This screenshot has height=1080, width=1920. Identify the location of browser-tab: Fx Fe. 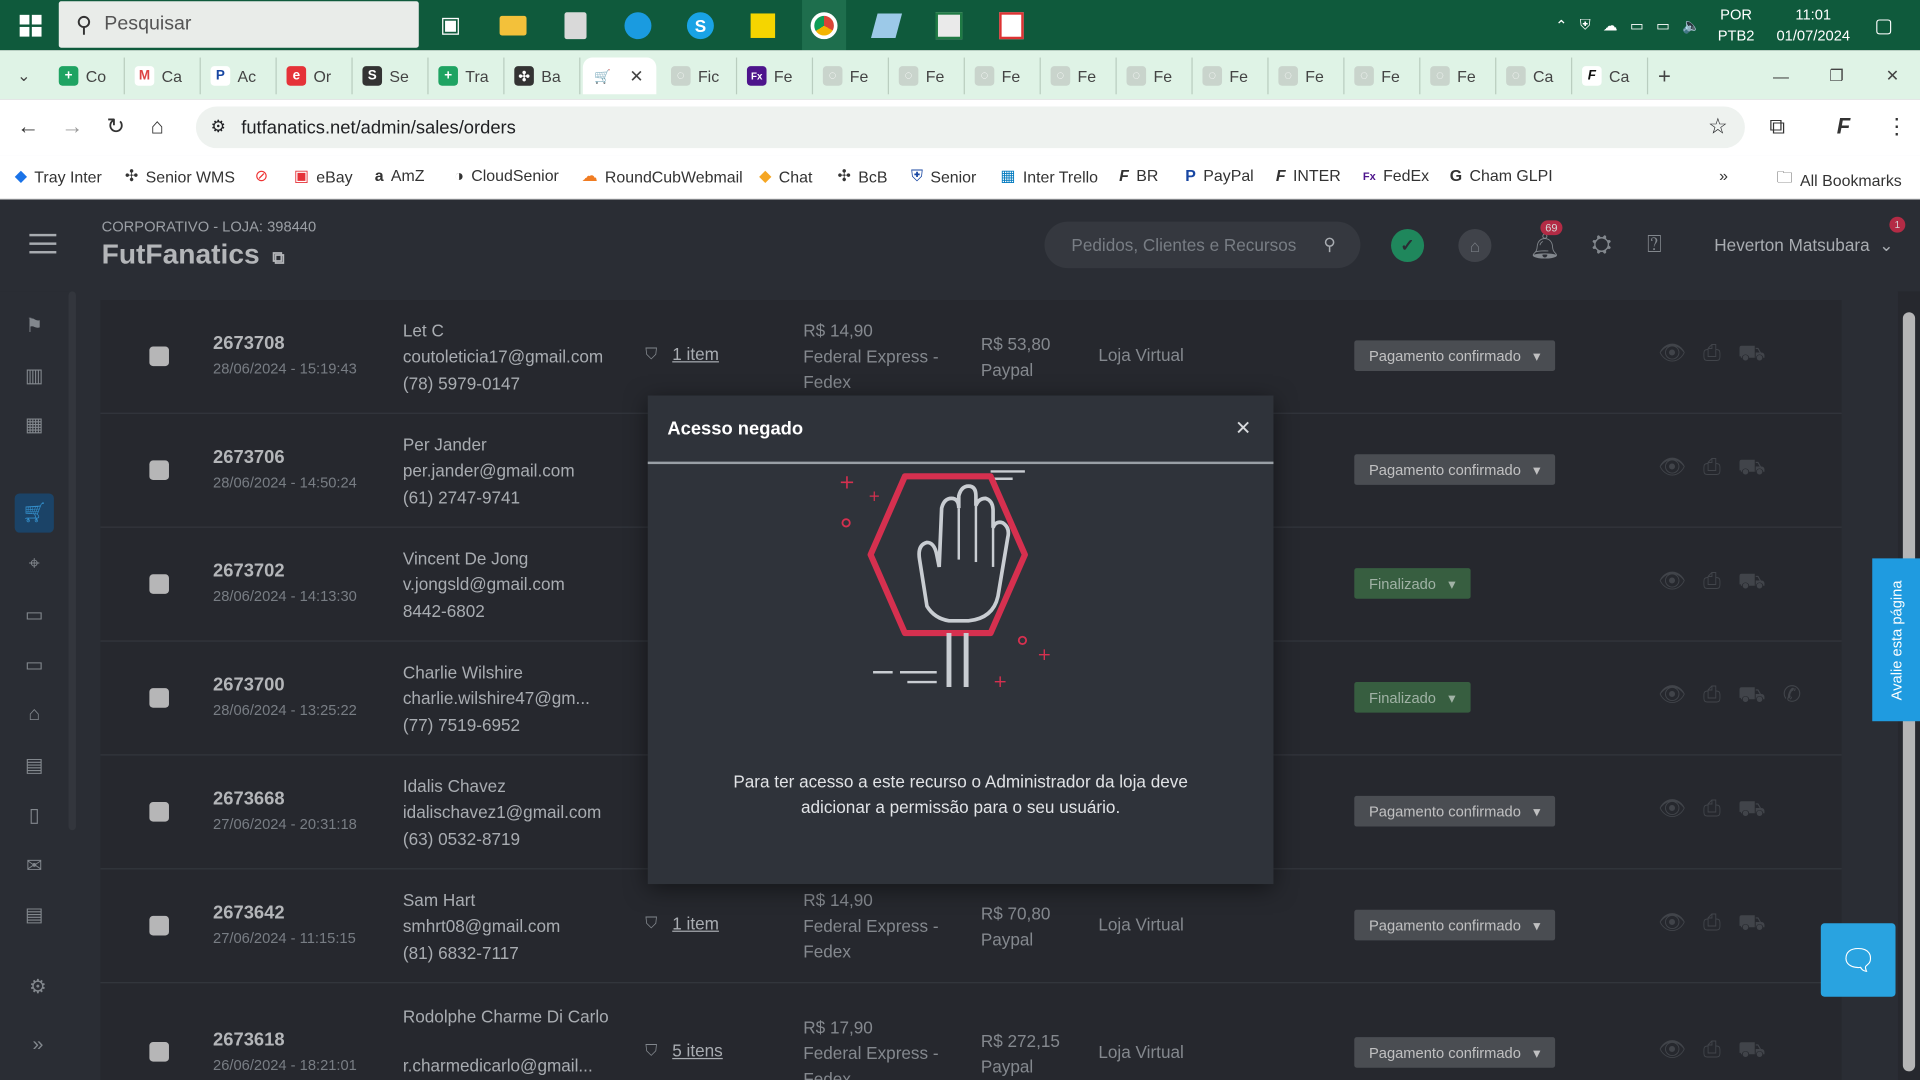
(775, 76).